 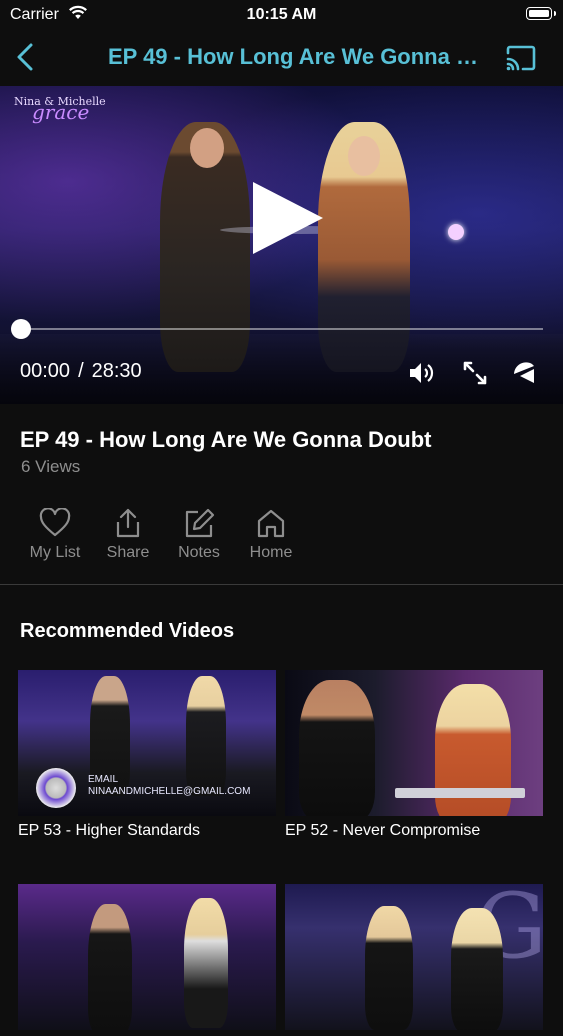 I want to click on fullscreen-button, so click(x=475, y=375).